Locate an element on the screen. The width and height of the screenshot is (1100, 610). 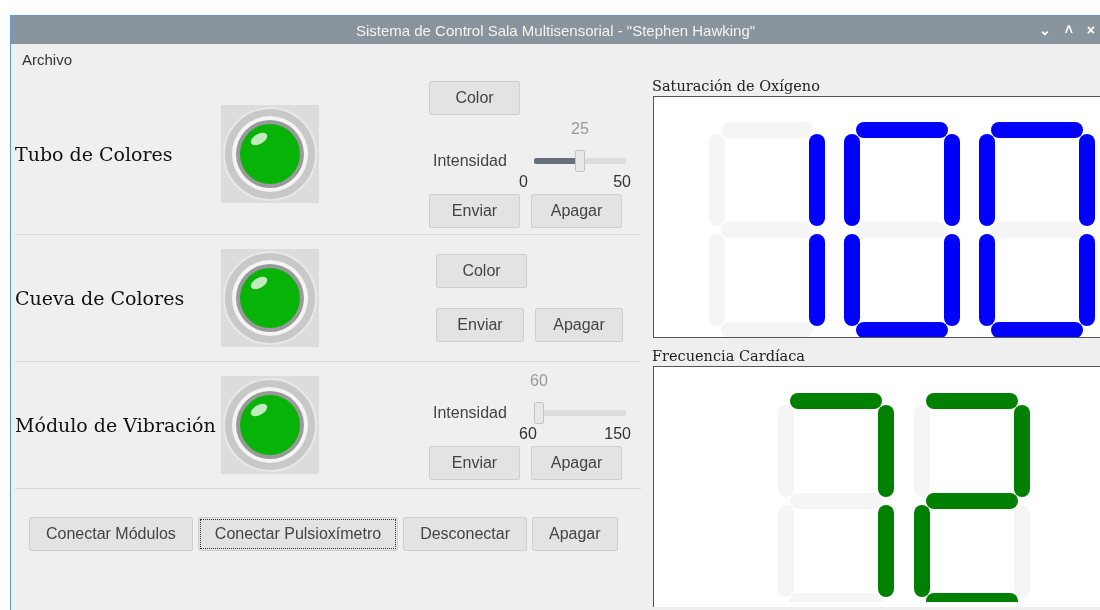
slider-min: 60 is located at coordinates (528, 434).